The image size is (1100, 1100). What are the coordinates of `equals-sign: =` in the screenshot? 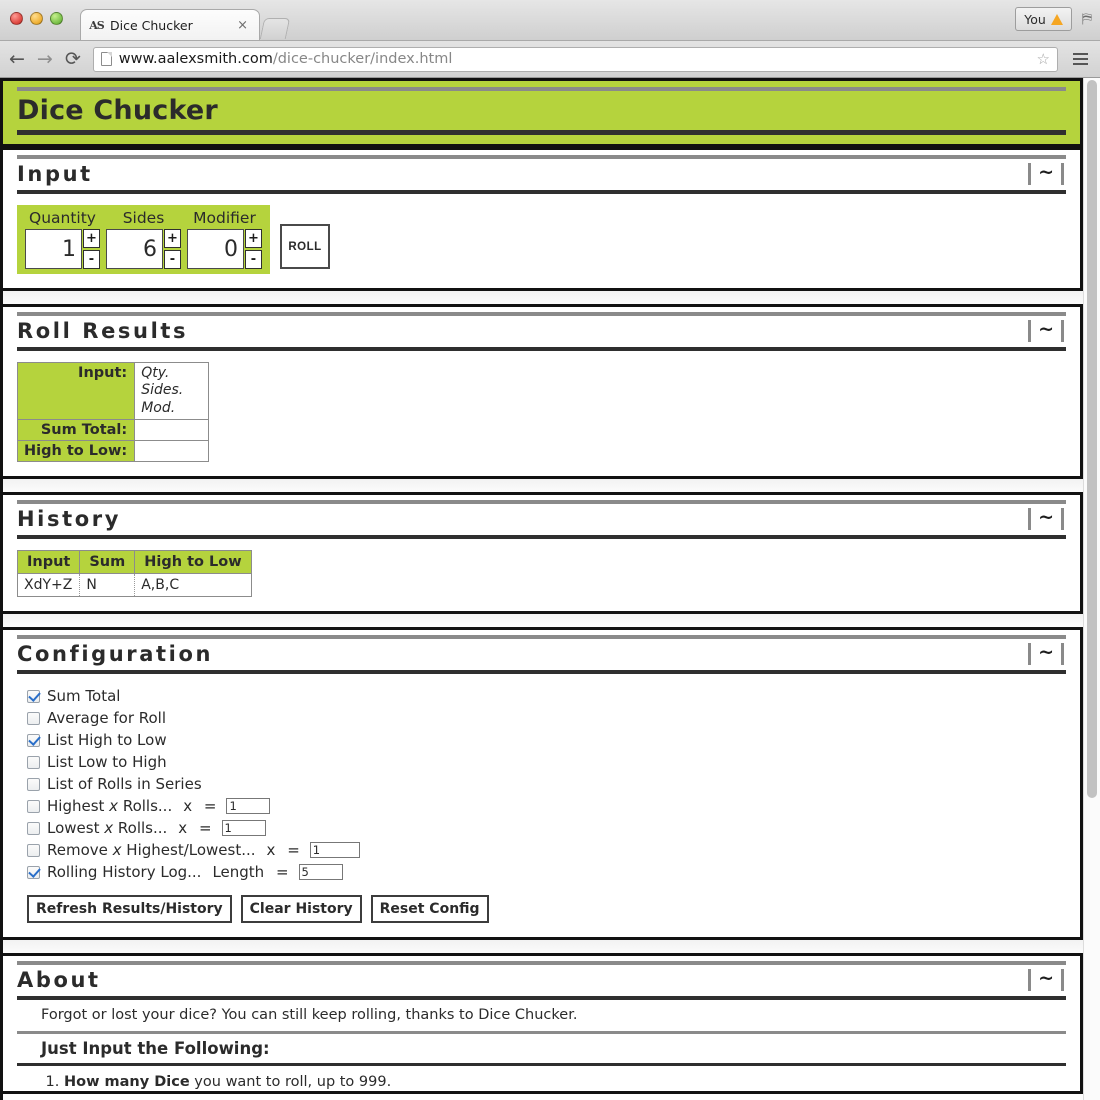 It's located at (291, 850).